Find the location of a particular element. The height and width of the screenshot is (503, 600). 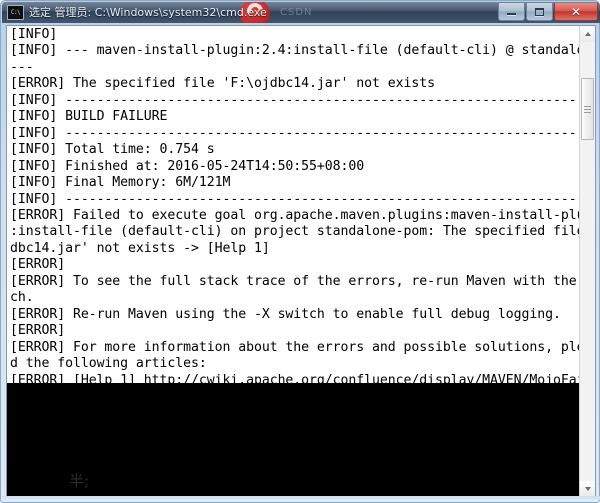

minimize-icon is located at coordinates (511, 14).